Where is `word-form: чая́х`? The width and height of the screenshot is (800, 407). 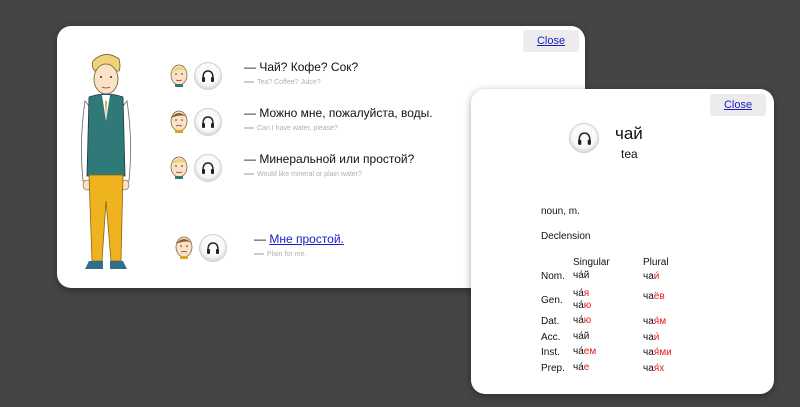 word-form: чая́х is located at coordinates (653, 368).